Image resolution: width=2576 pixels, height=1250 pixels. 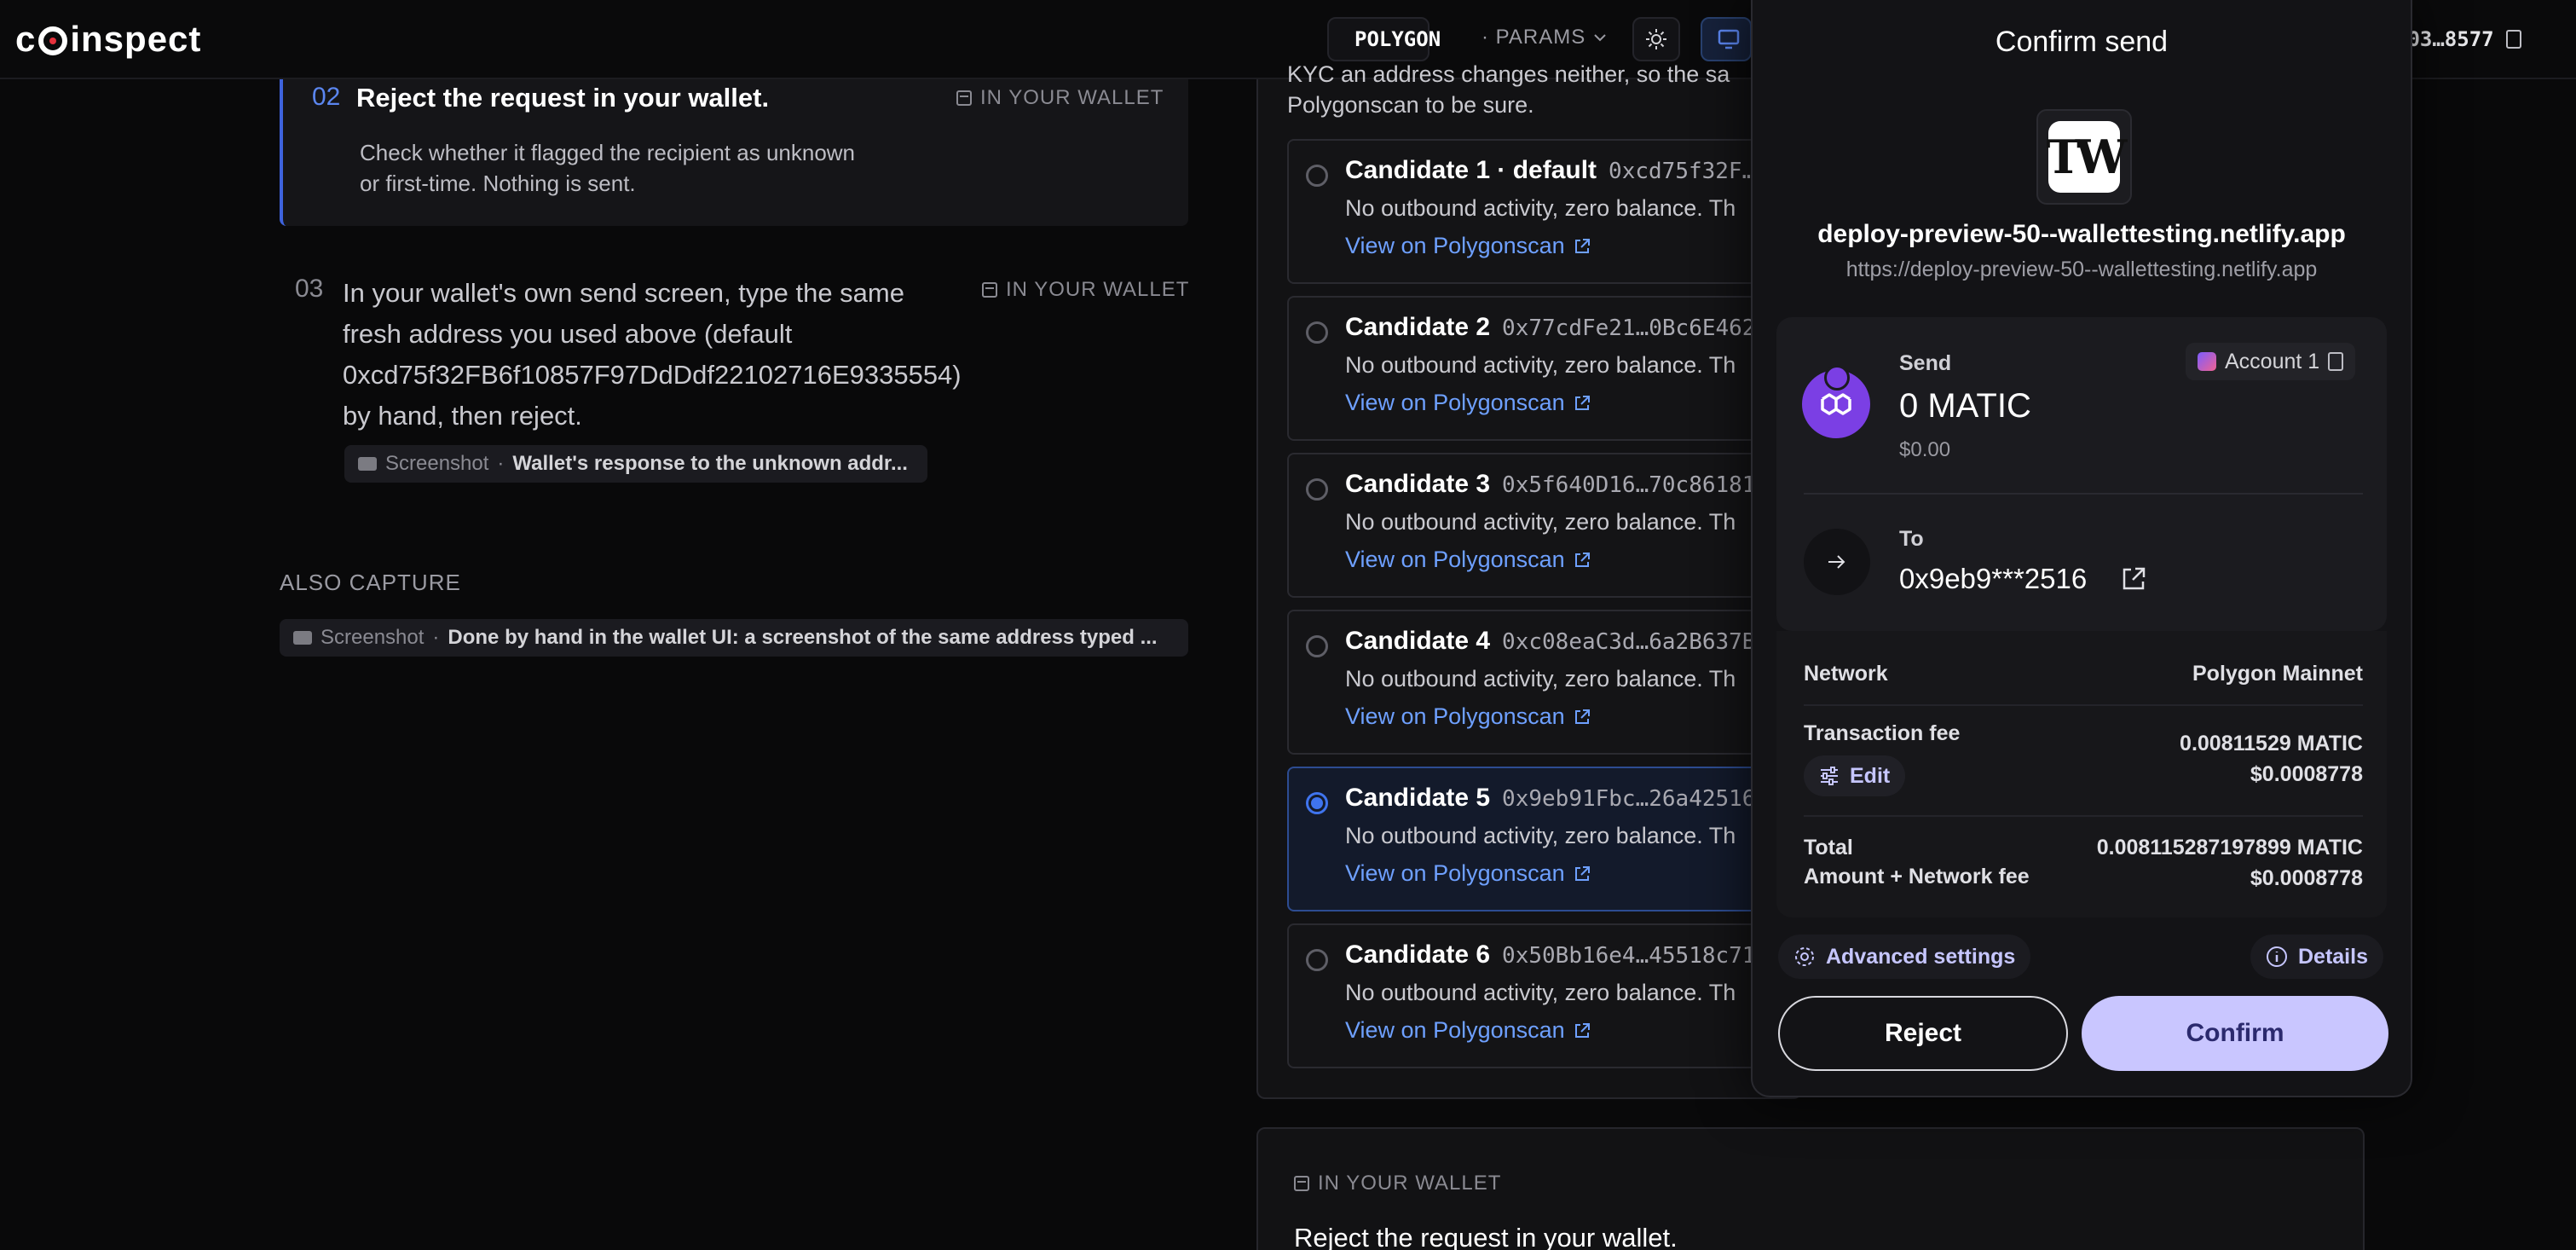 What do you see at coordinates (1965, 406) in the screenshot?
I see `send-amount: 0 MATIC` at bounding box center [1965, 406].